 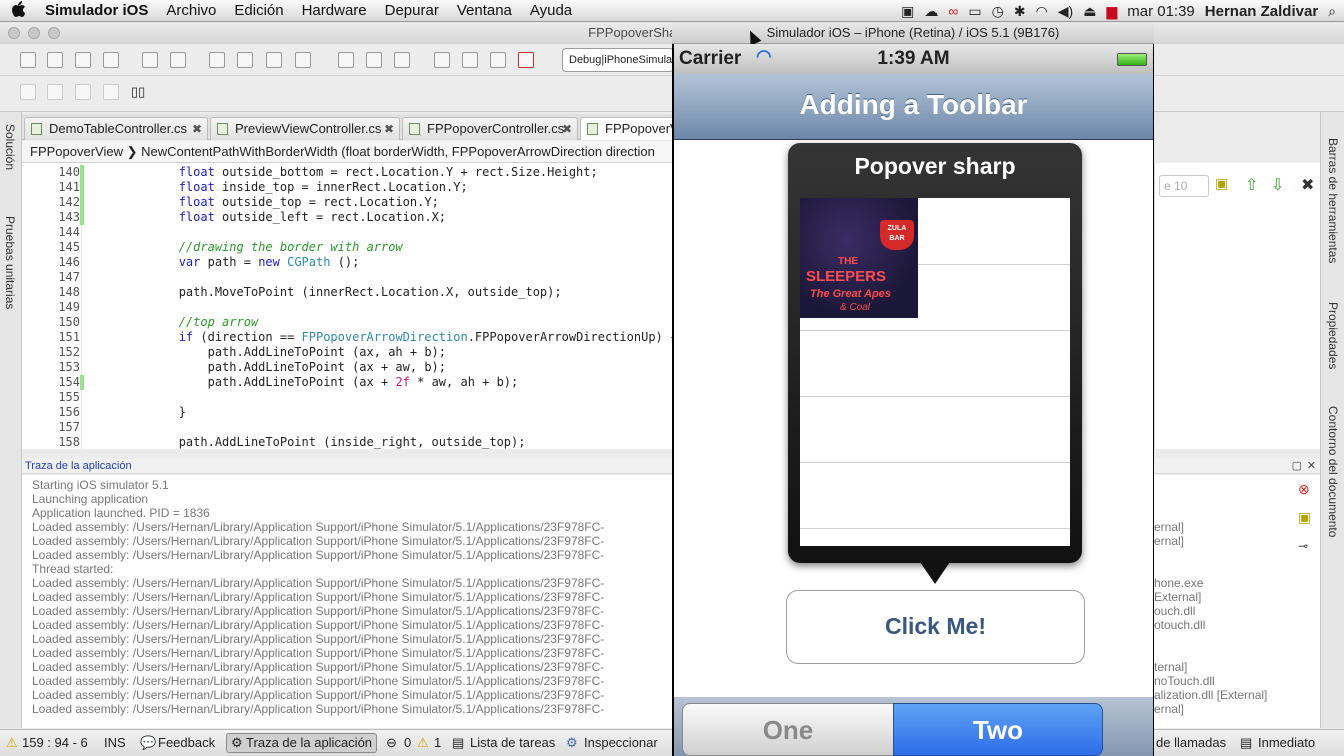 What do you see at coordinates (346, 60) in the screenshot?
I see `find-icon` at bounding box center [346, 60].